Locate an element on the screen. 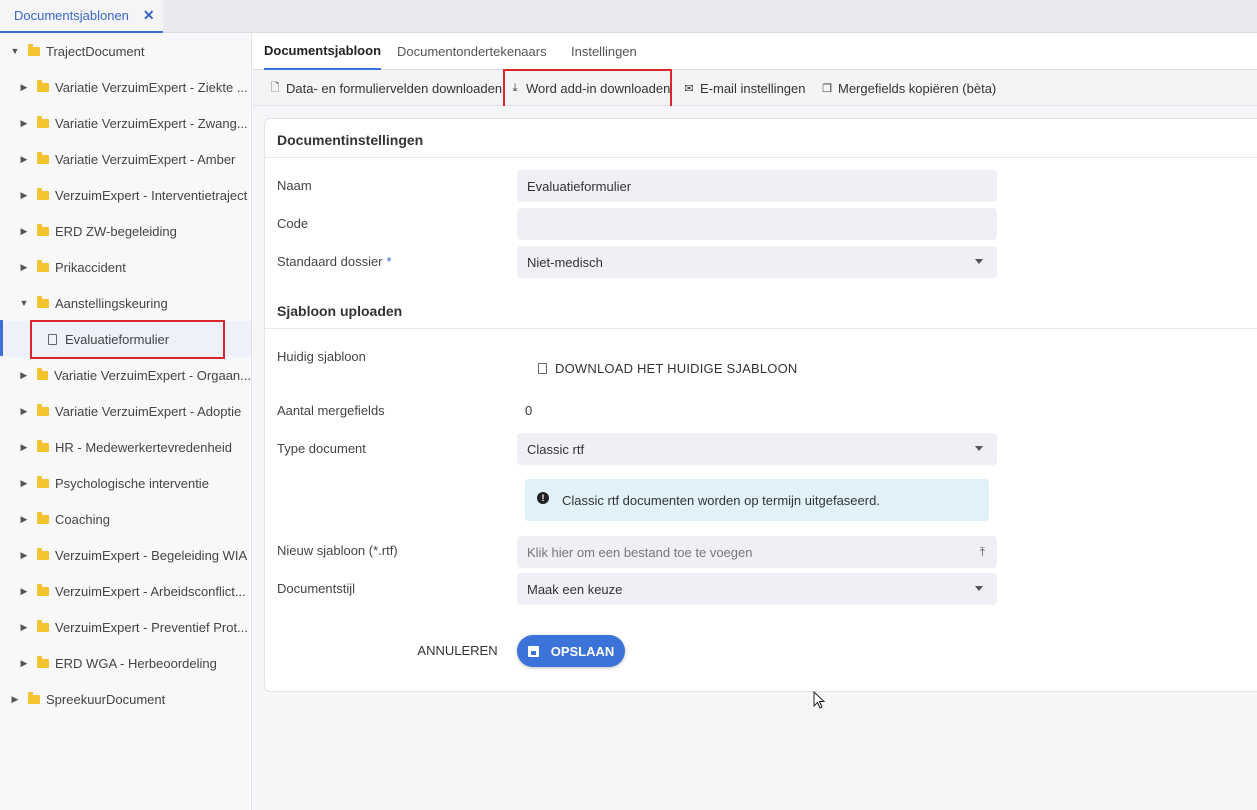 The image size is (1257, 810). type-document-label: Type document is located at coordinates (321, 448).